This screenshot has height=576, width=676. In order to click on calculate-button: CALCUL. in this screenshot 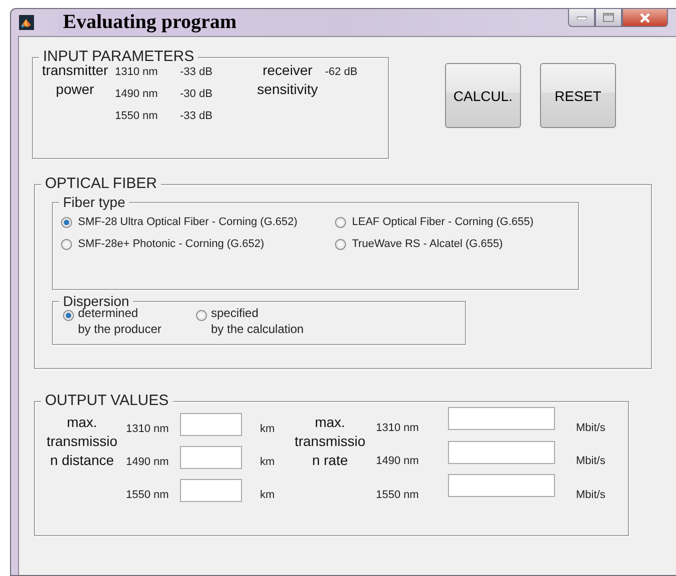, I will do `click(483, 95)`.